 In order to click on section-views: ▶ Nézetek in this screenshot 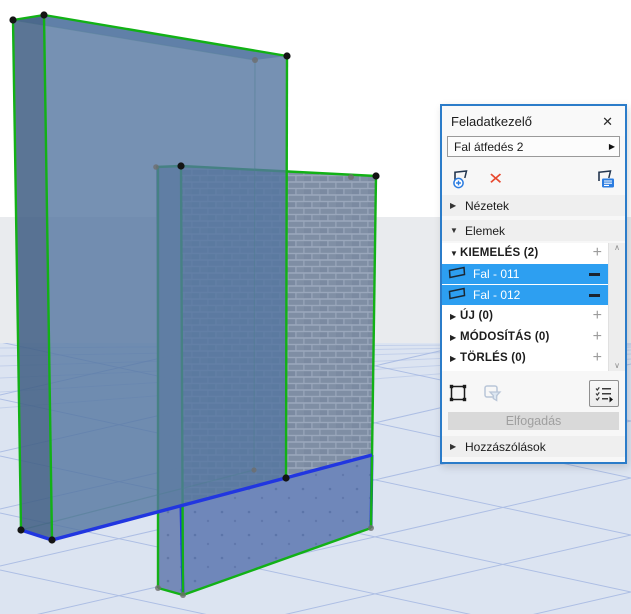, I will do `click(533, 205)`.